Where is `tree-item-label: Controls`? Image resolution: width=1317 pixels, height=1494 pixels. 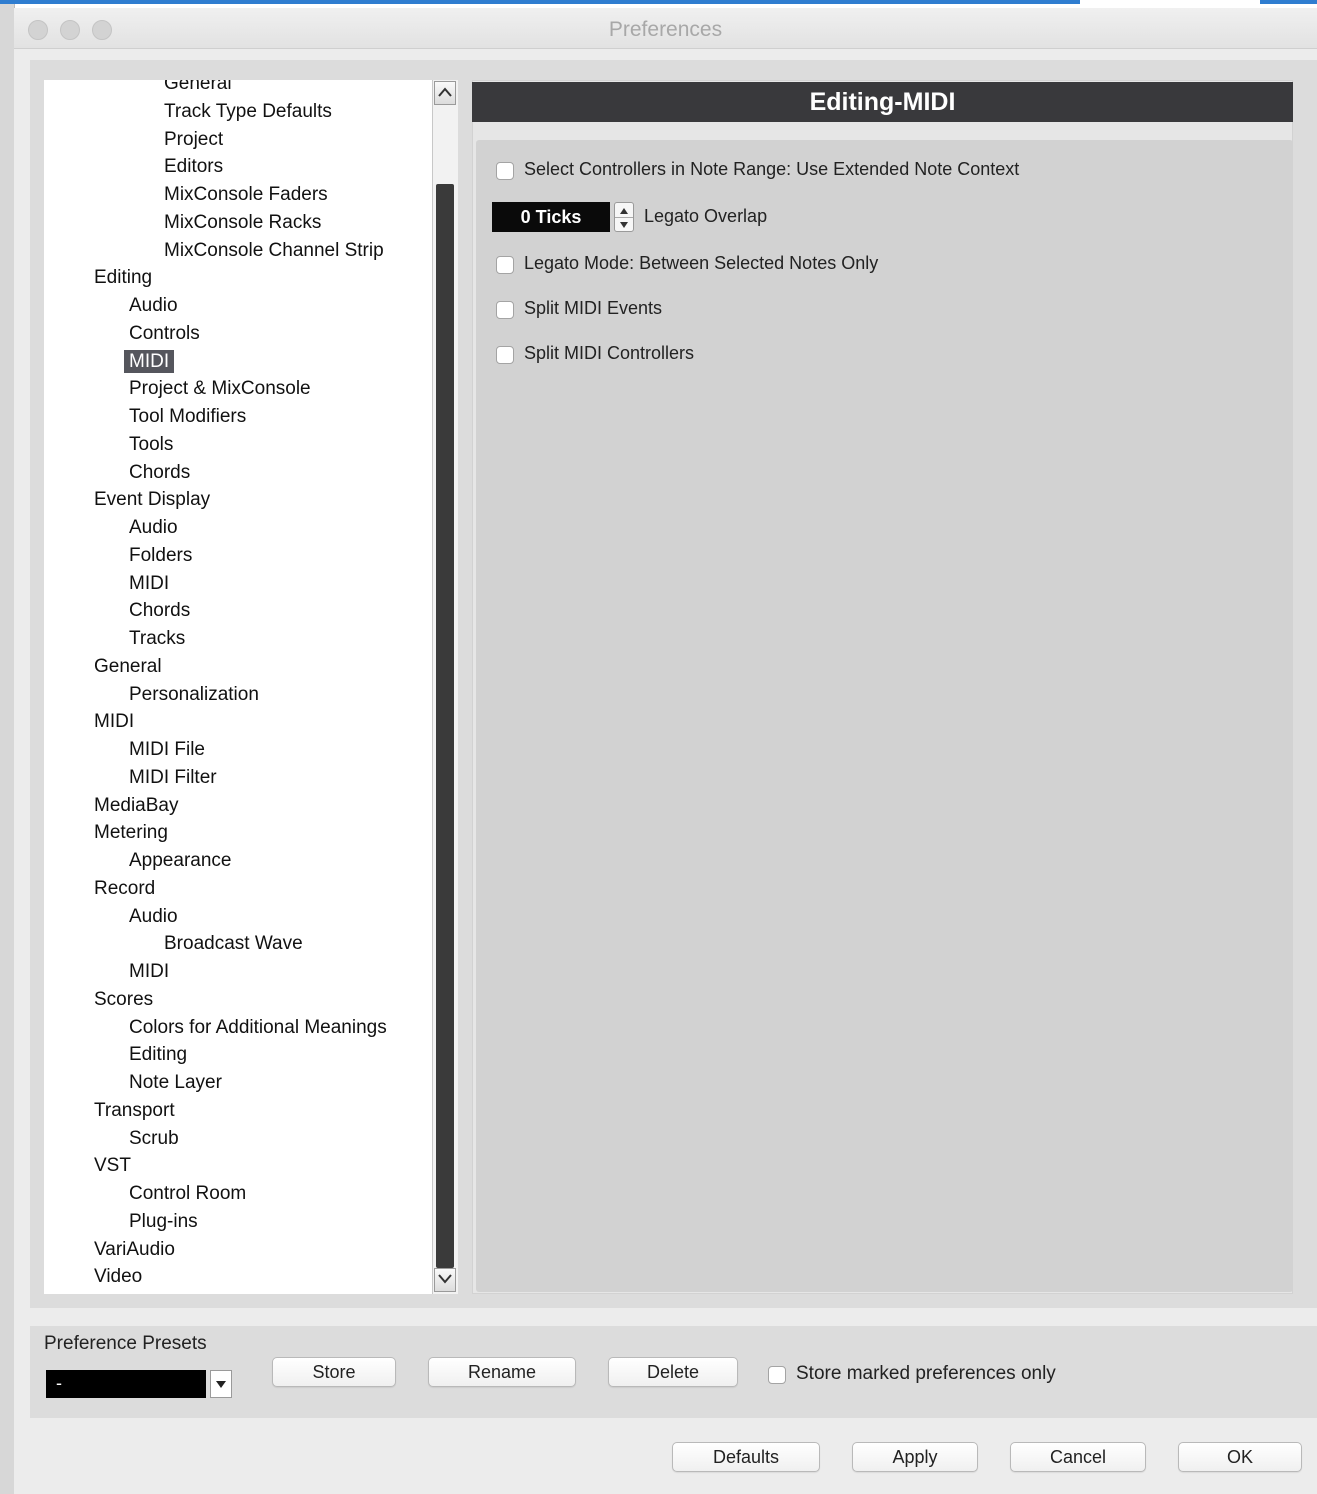 tree-item-label: Controls is located at coordinates (164, 333).